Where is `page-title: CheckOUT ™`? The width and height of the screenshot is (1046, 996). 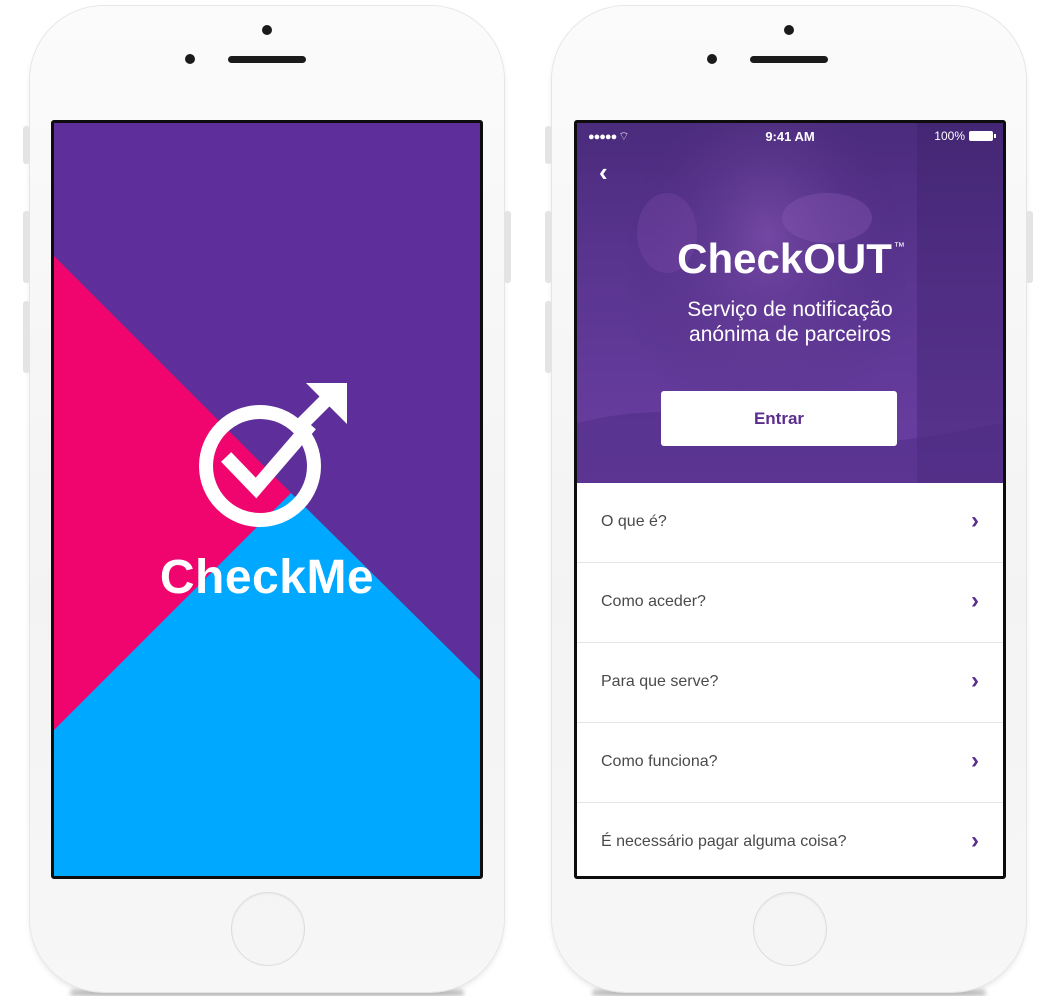 page-title: CheckOUT ™ is located at coordinates (790, 259).